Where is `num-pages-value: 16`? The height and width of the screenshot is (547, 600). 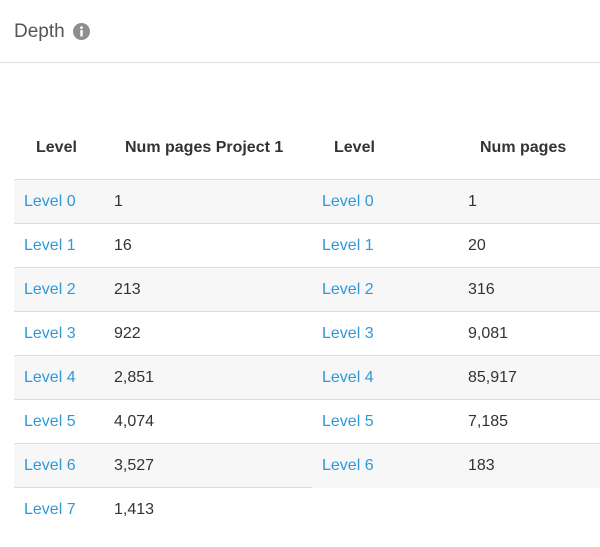 num-pages-value: 16 is located at coordinates (123, 245).